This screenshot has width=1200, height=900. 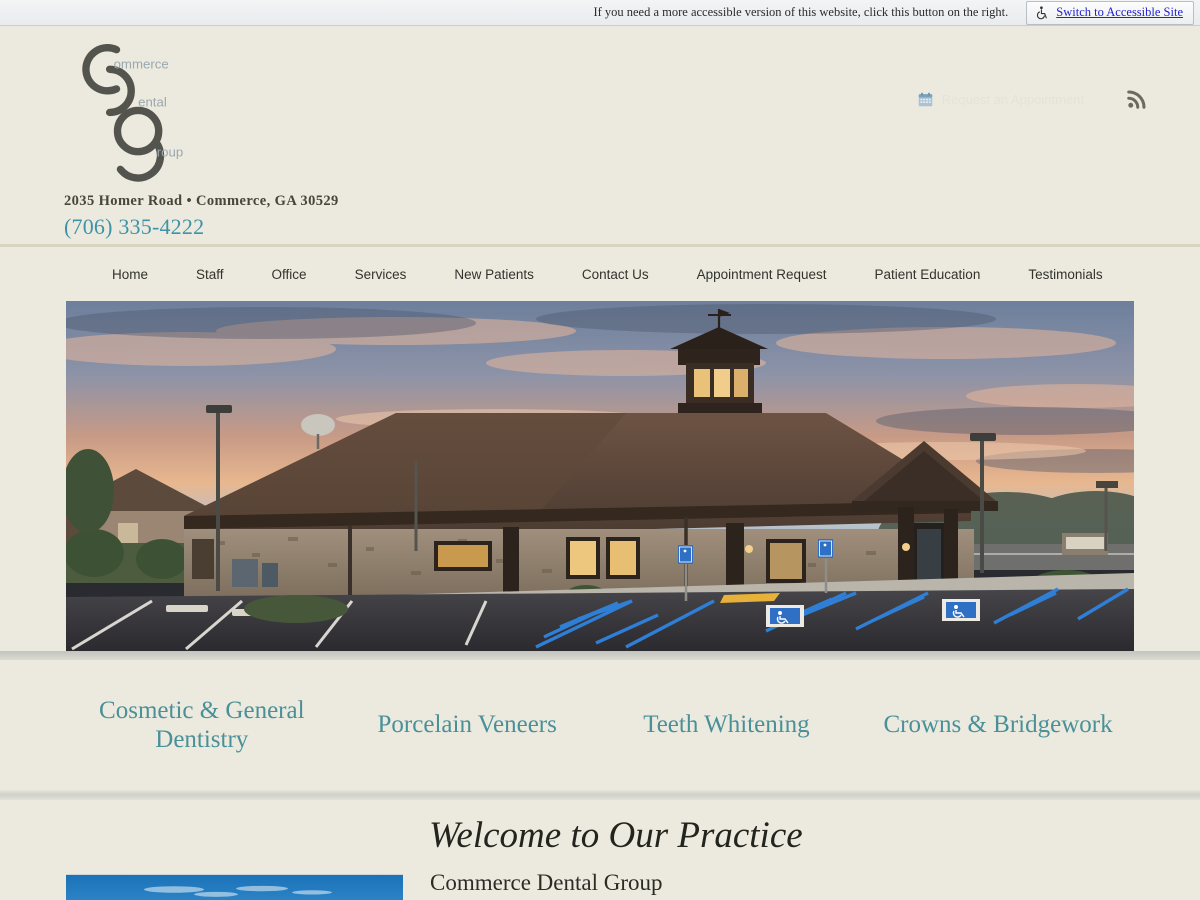 I want to click on nav-item-services: Services, so click(x=381, y=274).